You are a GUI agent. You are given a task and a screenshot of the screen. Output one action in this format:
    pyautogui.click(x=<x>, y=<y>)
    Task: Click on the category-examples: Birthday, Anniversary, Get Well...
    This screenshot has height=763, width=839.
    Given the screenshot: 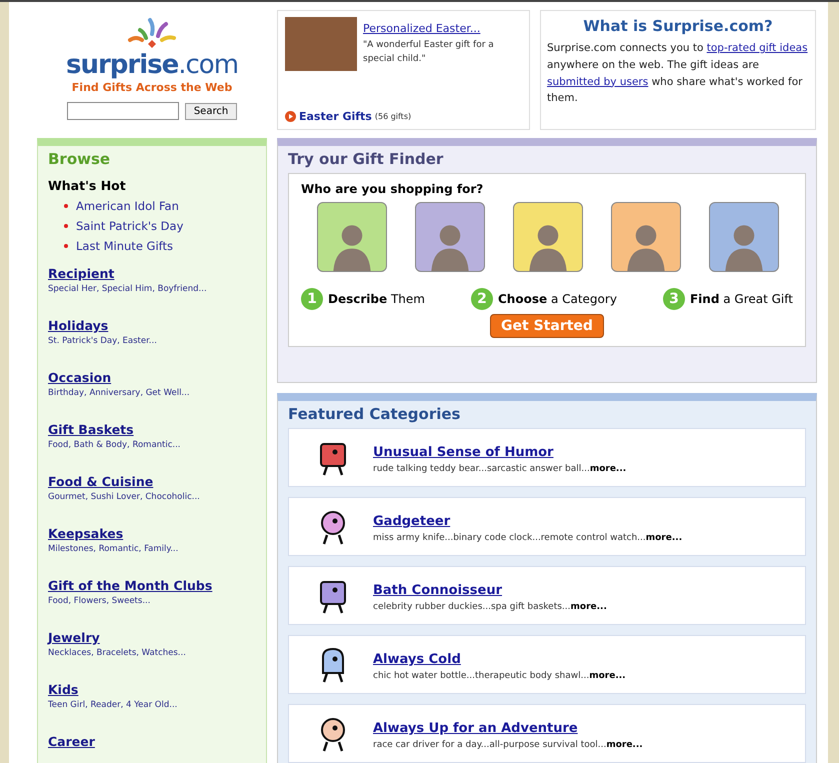 What is the action you would take?
    pyautogui.click(x=119, y=393)
    